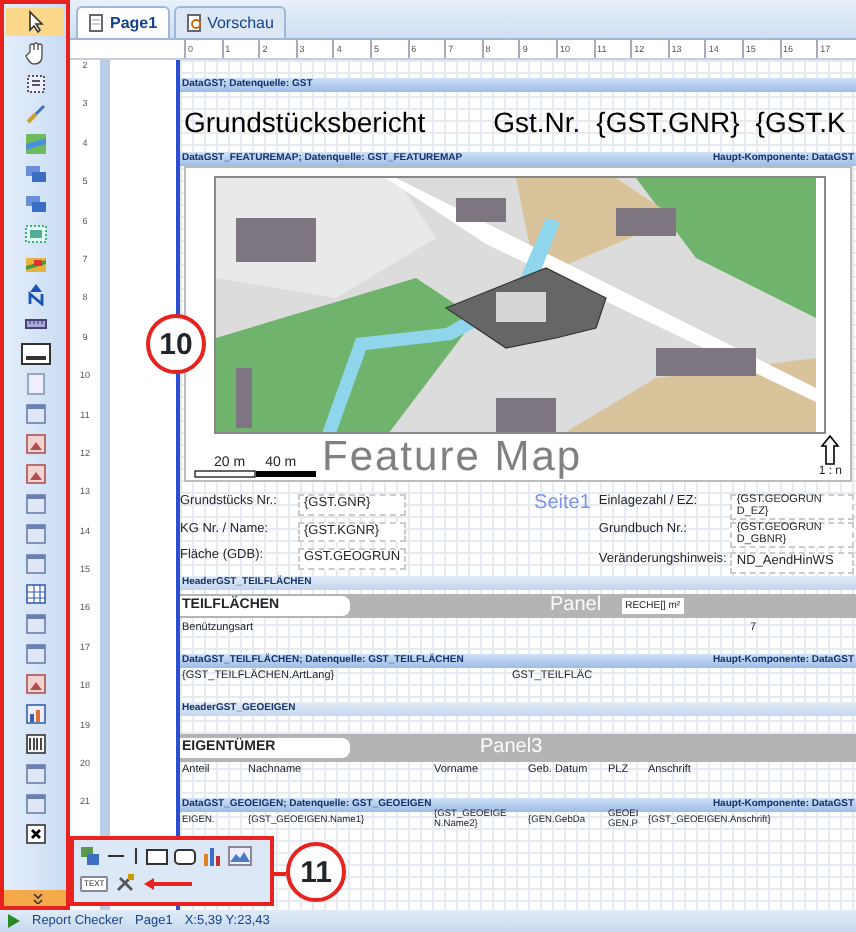  Describe the element at coordinates (35, 898) in the screenshot. I see `expand-icon` at that location.